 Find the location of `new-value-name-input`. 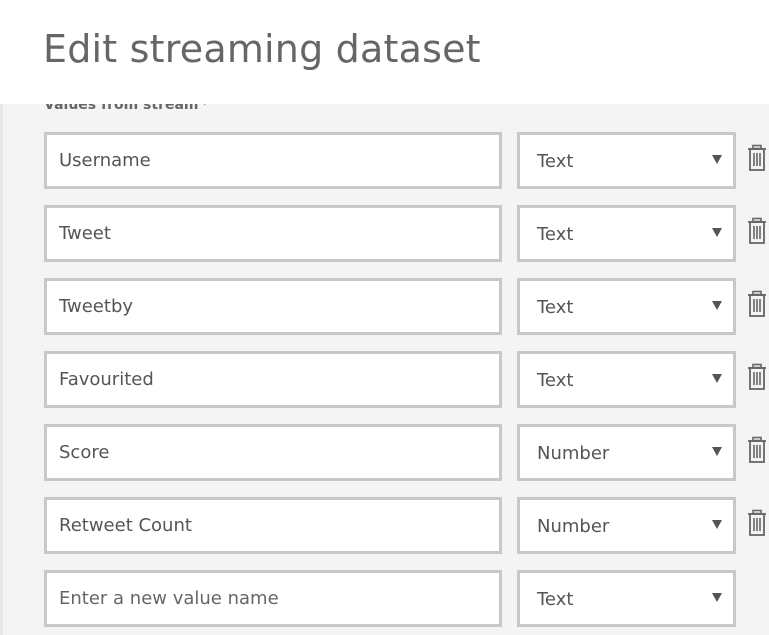

new-value-name-input is located at coordinates (273, 598).